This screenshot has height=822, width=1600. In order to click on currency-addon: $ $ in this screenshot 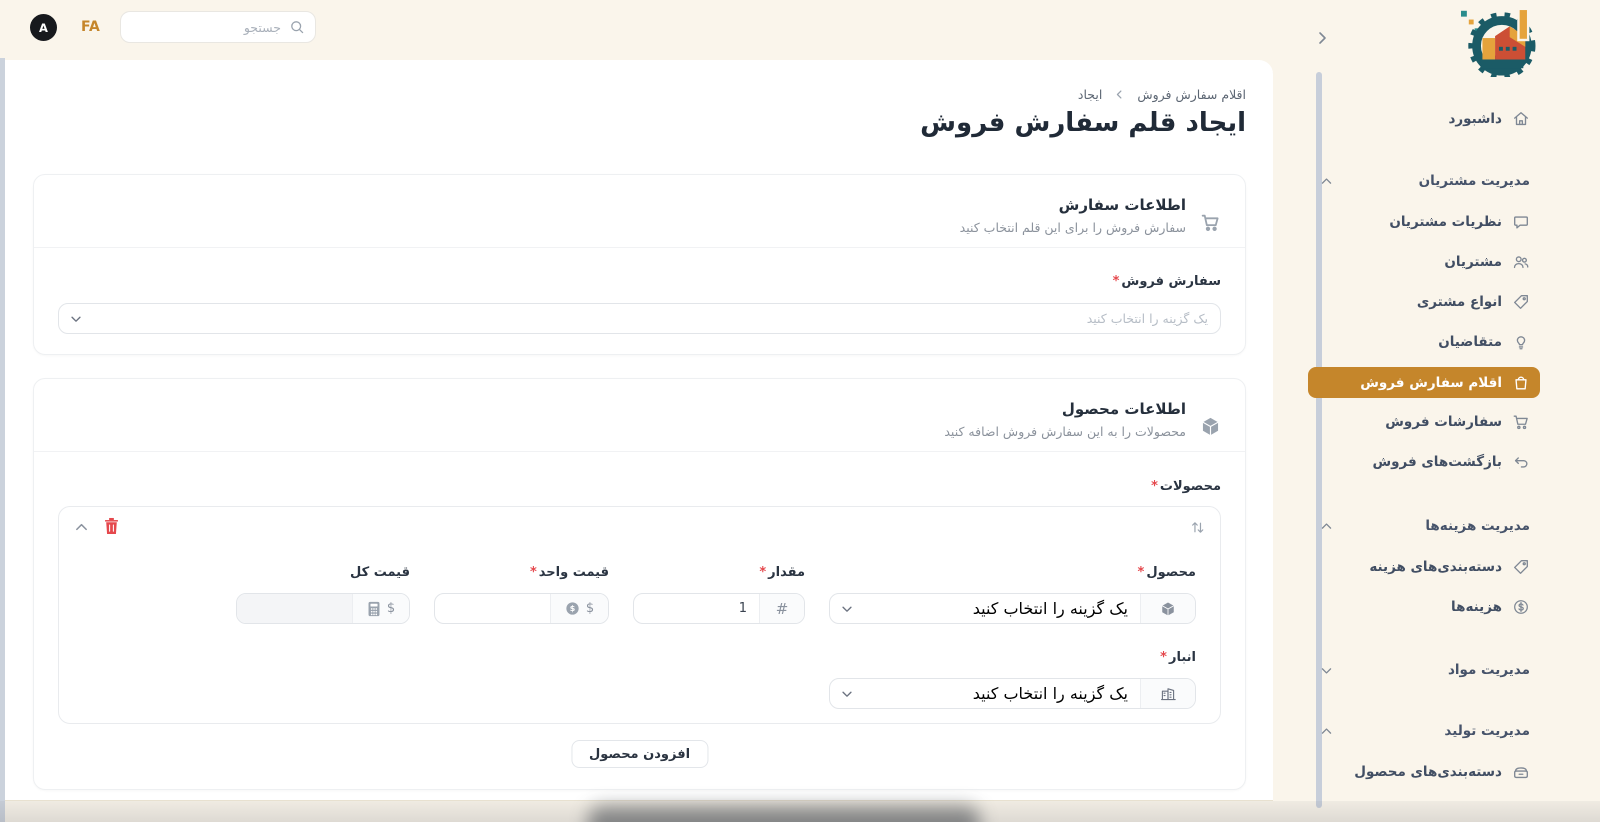, I will do `click(579, 608)`.